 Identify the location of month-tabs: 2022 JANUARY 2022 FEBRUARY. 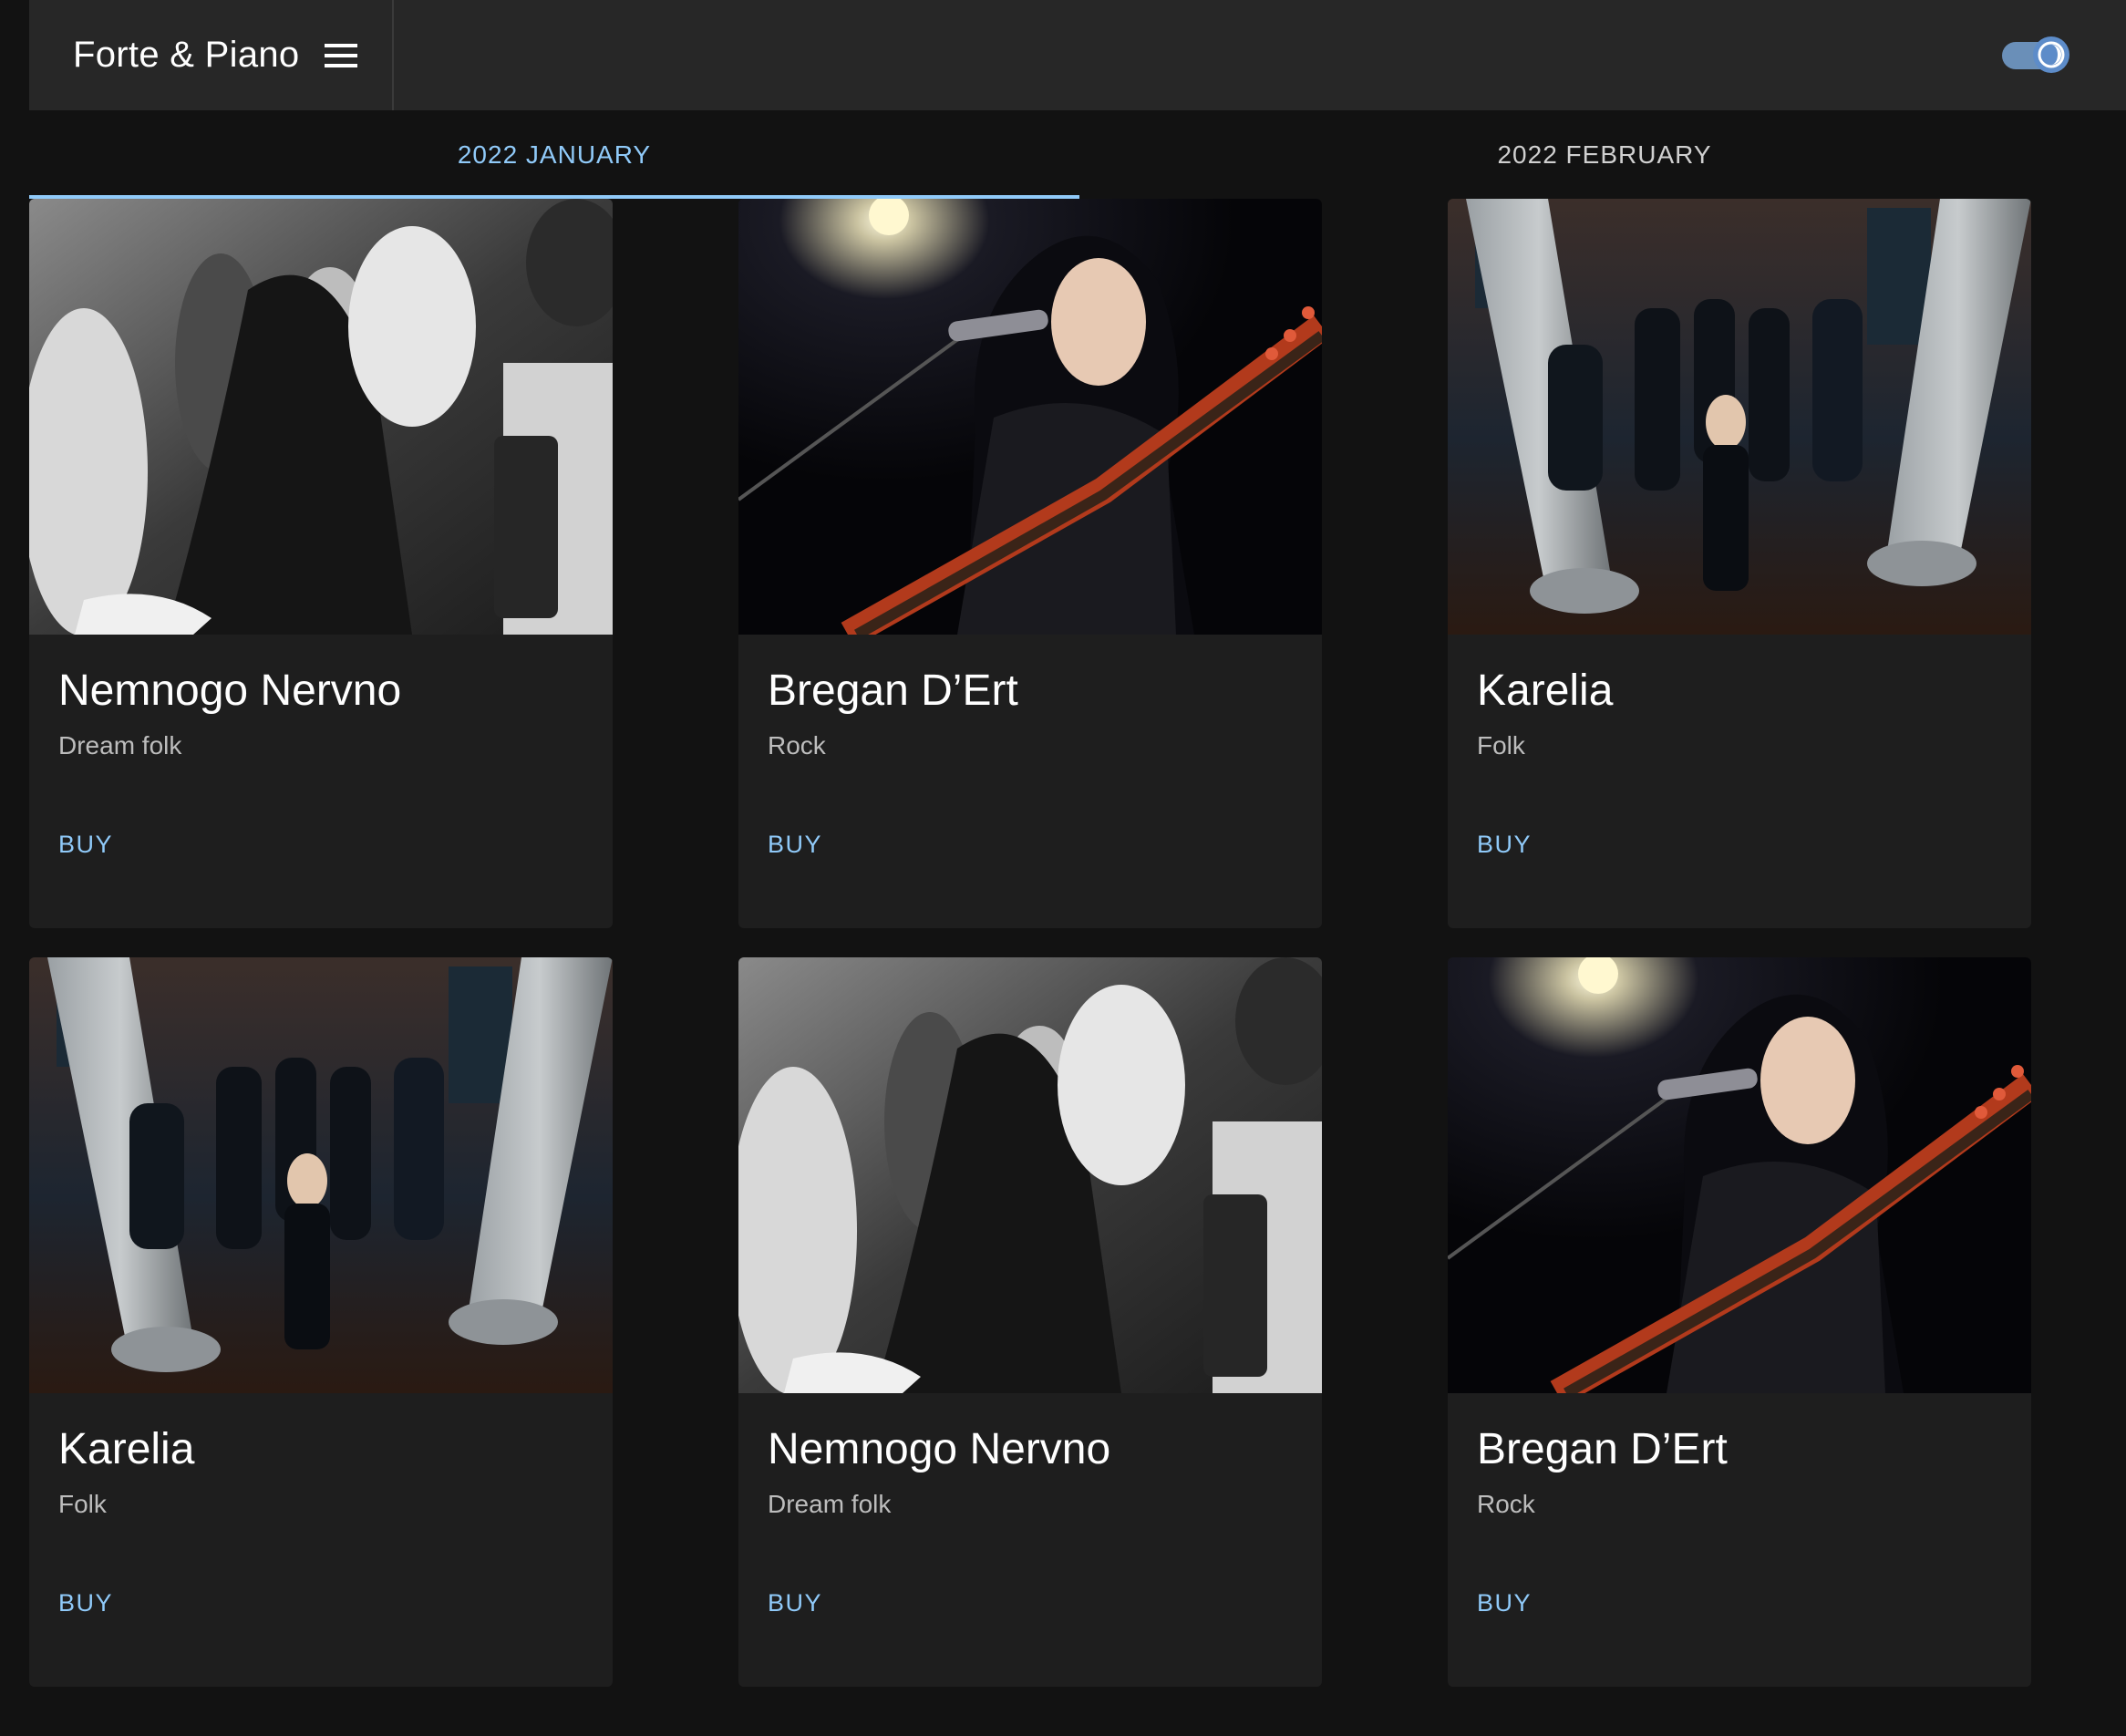
(1077, 155).